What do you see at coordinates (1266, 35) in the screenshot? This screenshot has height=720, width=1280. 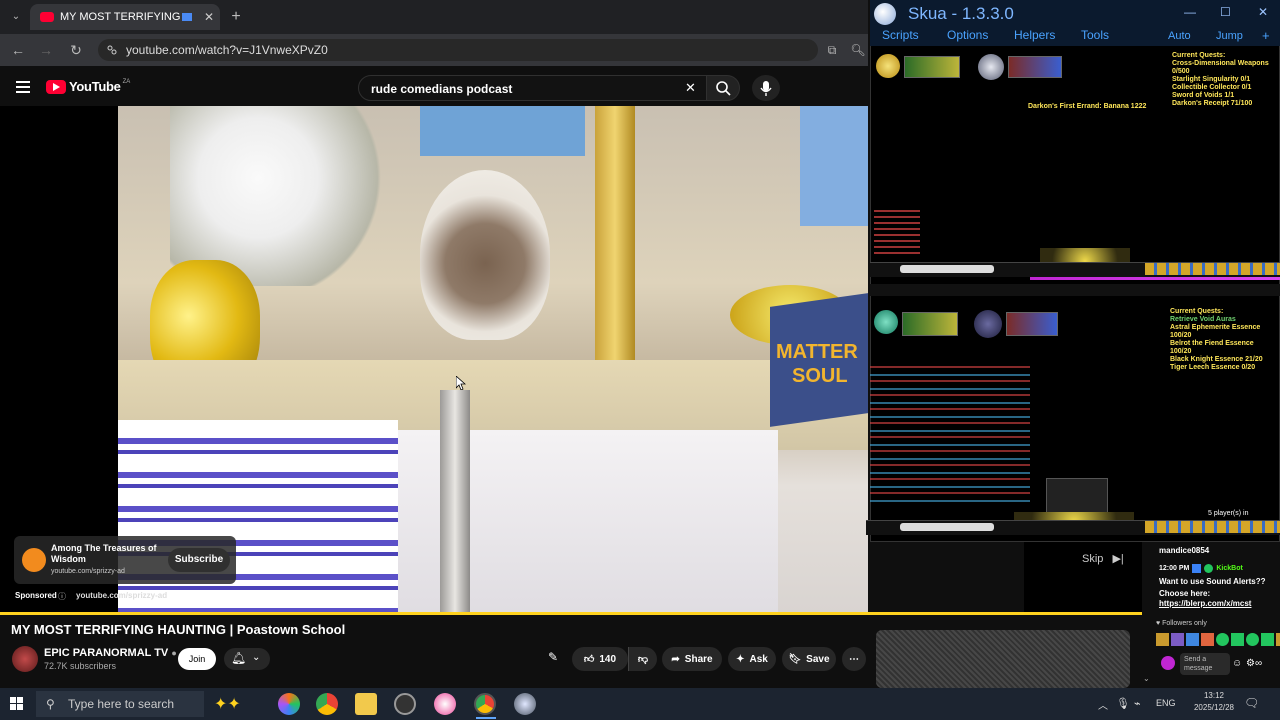 I see `add-icon: +` at bounding box center [1266, 35].